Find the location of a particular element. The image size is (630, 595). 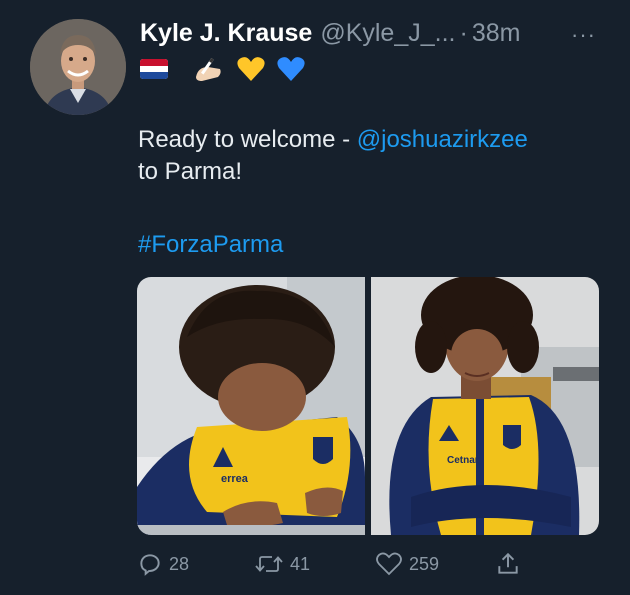

like-button: 259 is located at coordinates (407, 564).